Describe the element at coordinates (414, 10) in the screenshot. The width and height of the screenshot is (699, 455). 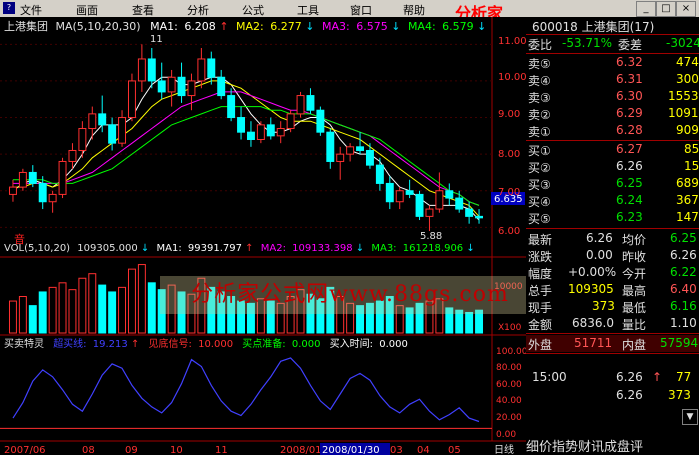
I see `menu-help: 帮助` at that location.